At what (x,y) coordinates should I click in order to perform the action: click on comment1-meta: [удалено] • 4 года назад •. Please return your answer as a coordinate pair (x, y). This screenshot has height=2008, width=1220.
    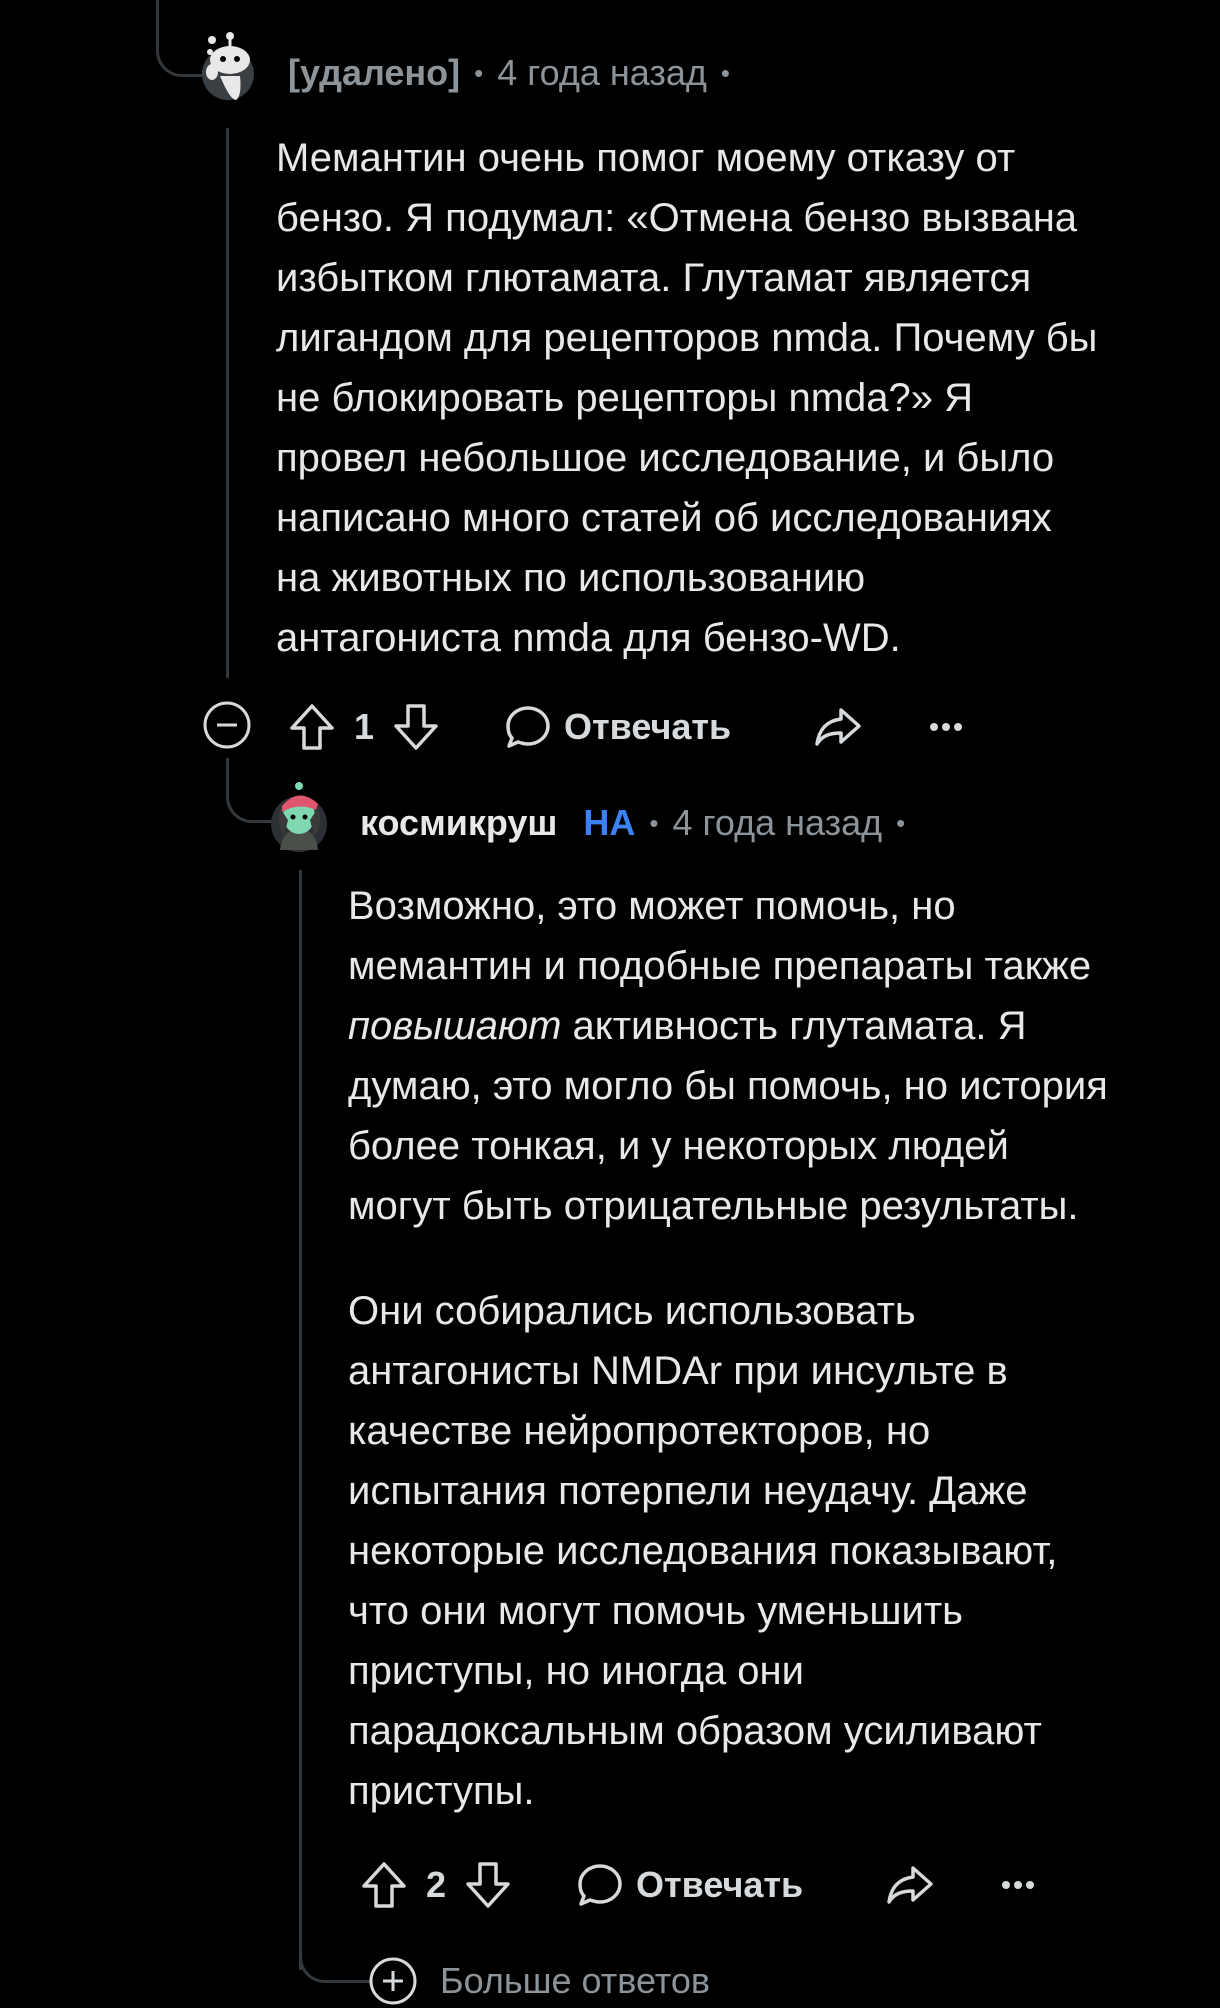
    Looking at the image, I should click on (516, 73).